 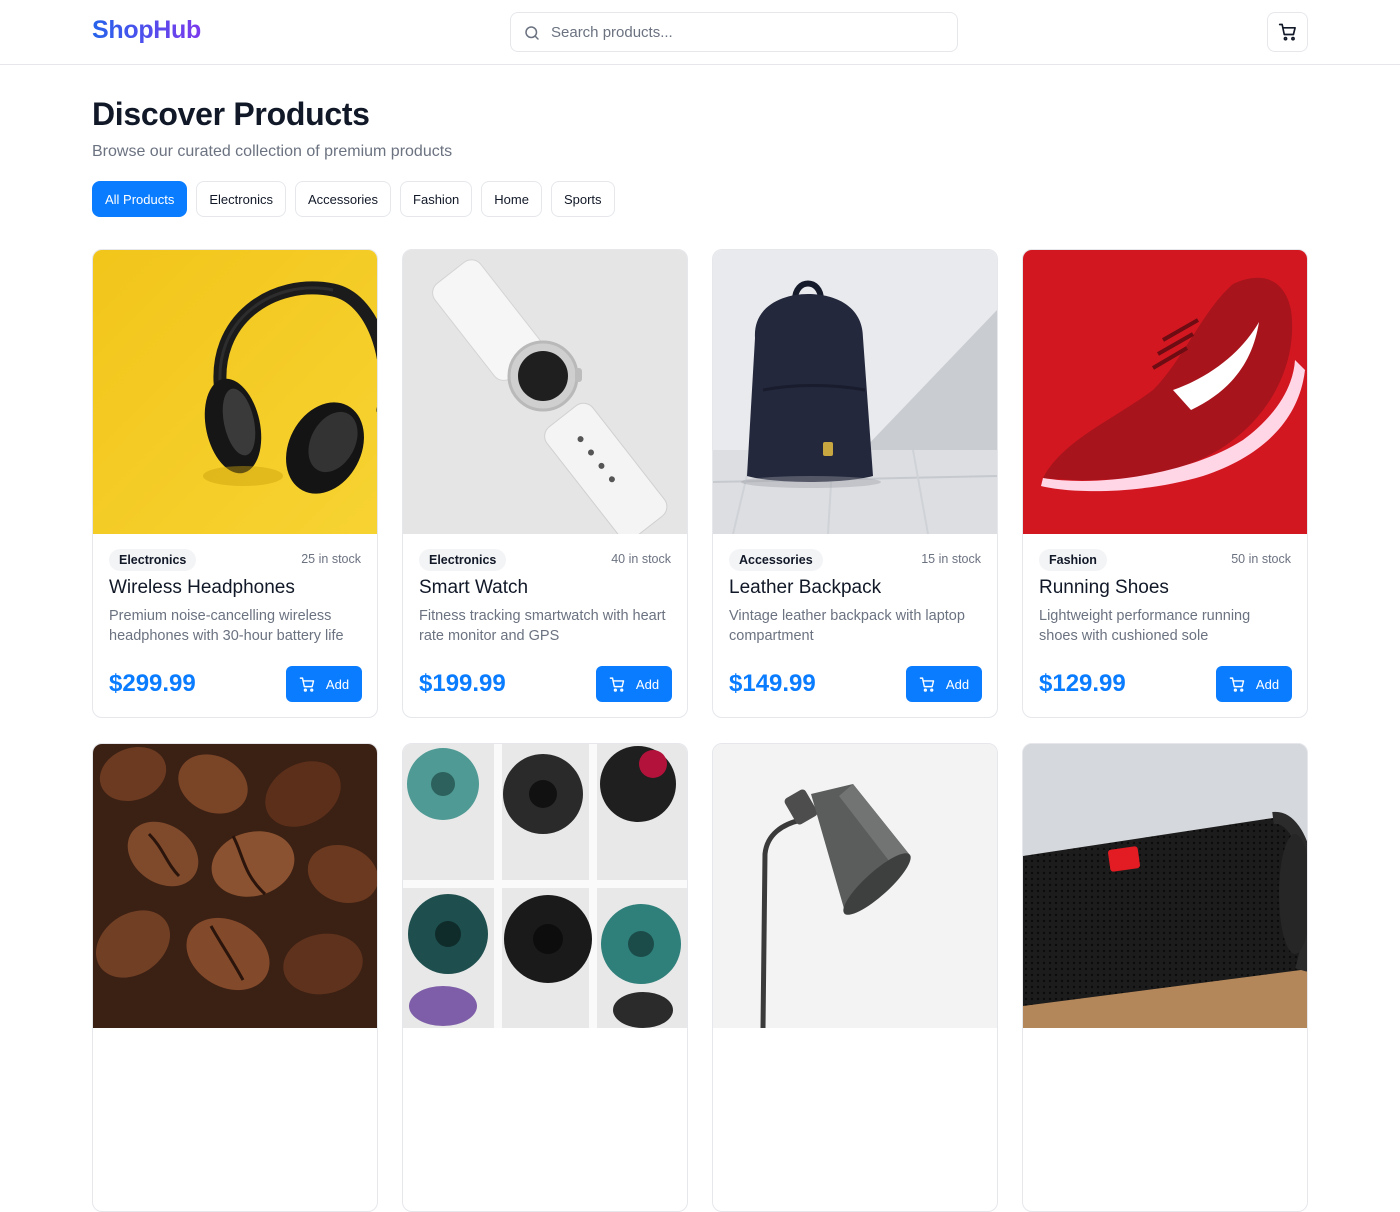 I want to click on stock-count: 15 in stock, so click(x=951, y=559).